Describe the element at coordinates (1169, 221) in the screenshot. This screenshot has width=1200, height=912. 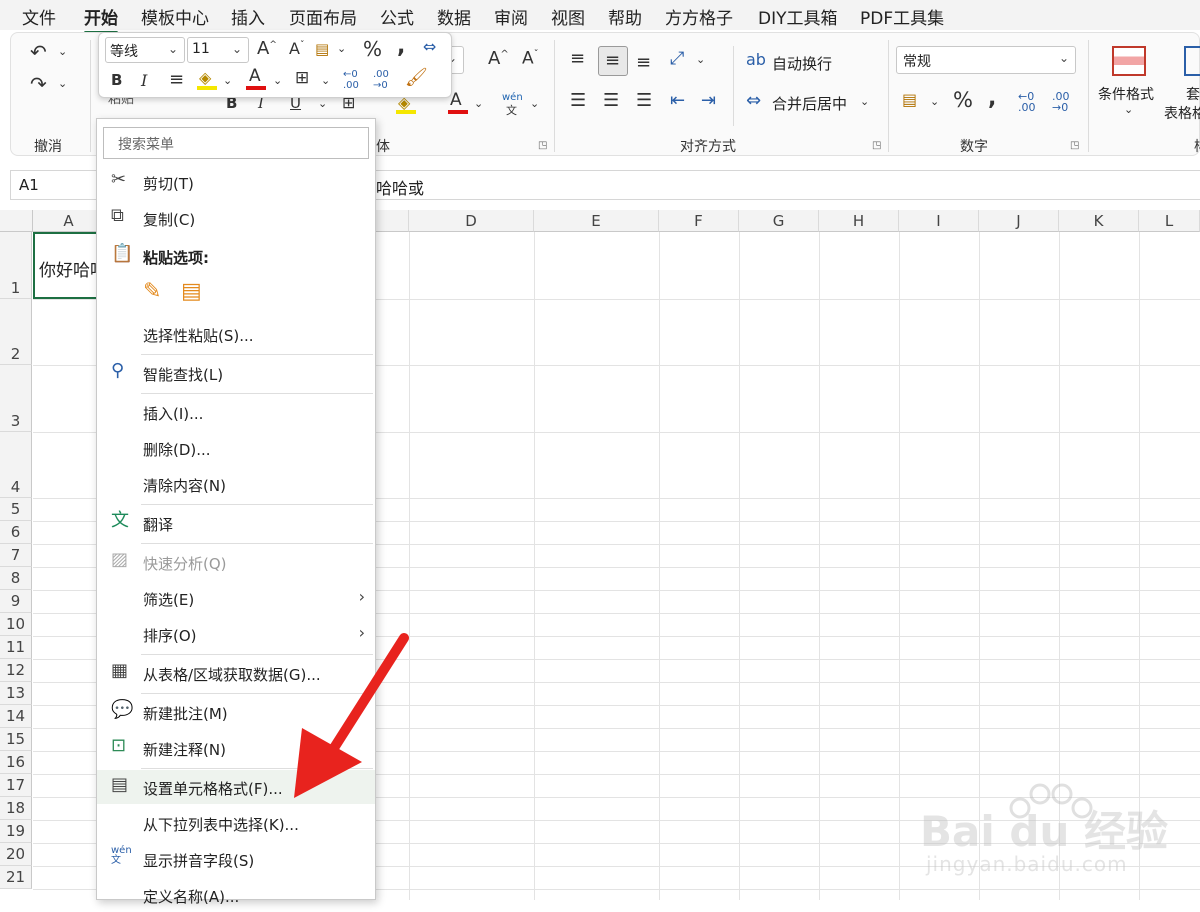
I see `column-header-l: L` at that location.